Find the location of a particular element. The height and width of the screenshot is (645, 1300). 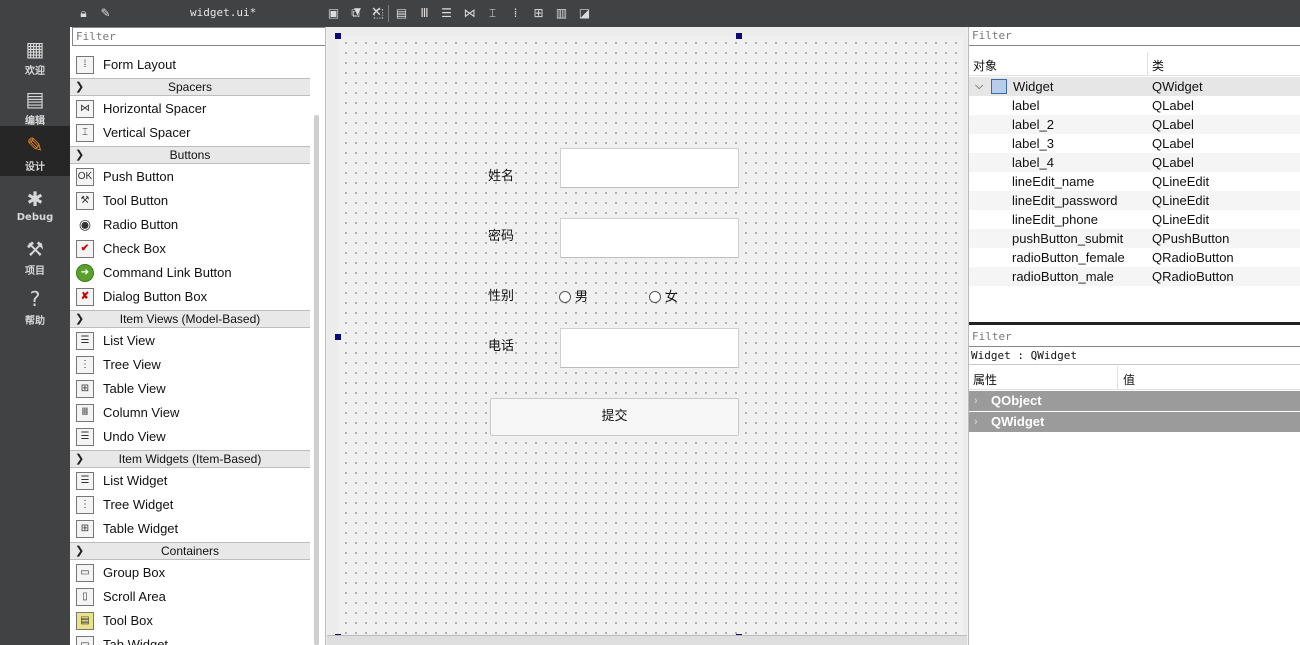

widget-list-view: ☰ List View is located at coordinates (190, 341).